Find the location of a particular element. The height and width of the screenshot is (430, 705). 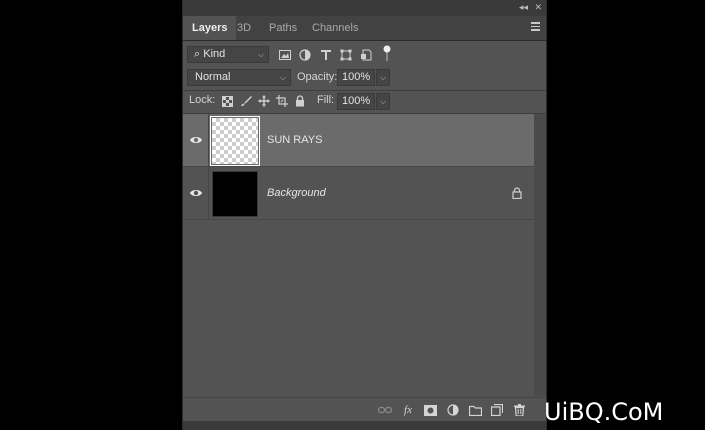

layer-row-sun-rays: SUN RAYS is located at coordinates (359, 140).